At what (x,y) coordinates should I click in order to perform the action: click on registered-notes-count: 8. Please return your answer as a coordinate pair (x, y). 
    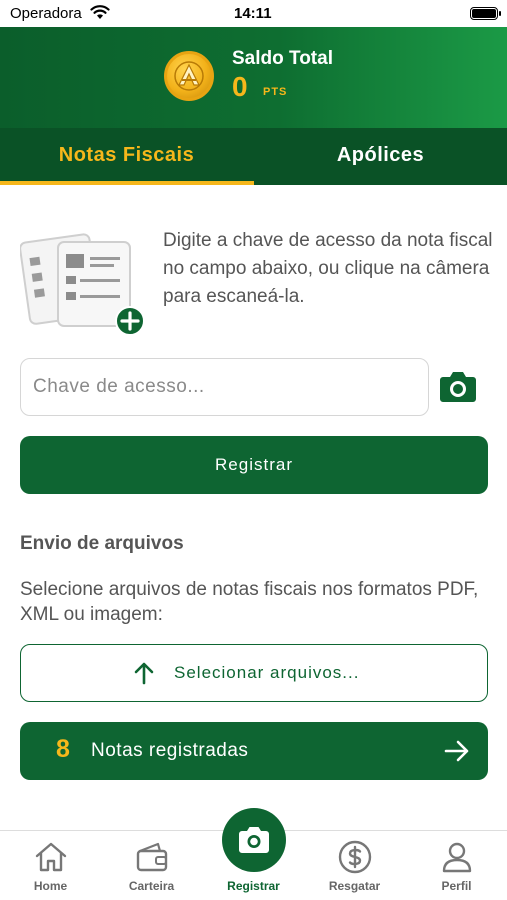
    Looking at the image, I should click on (63, 749).